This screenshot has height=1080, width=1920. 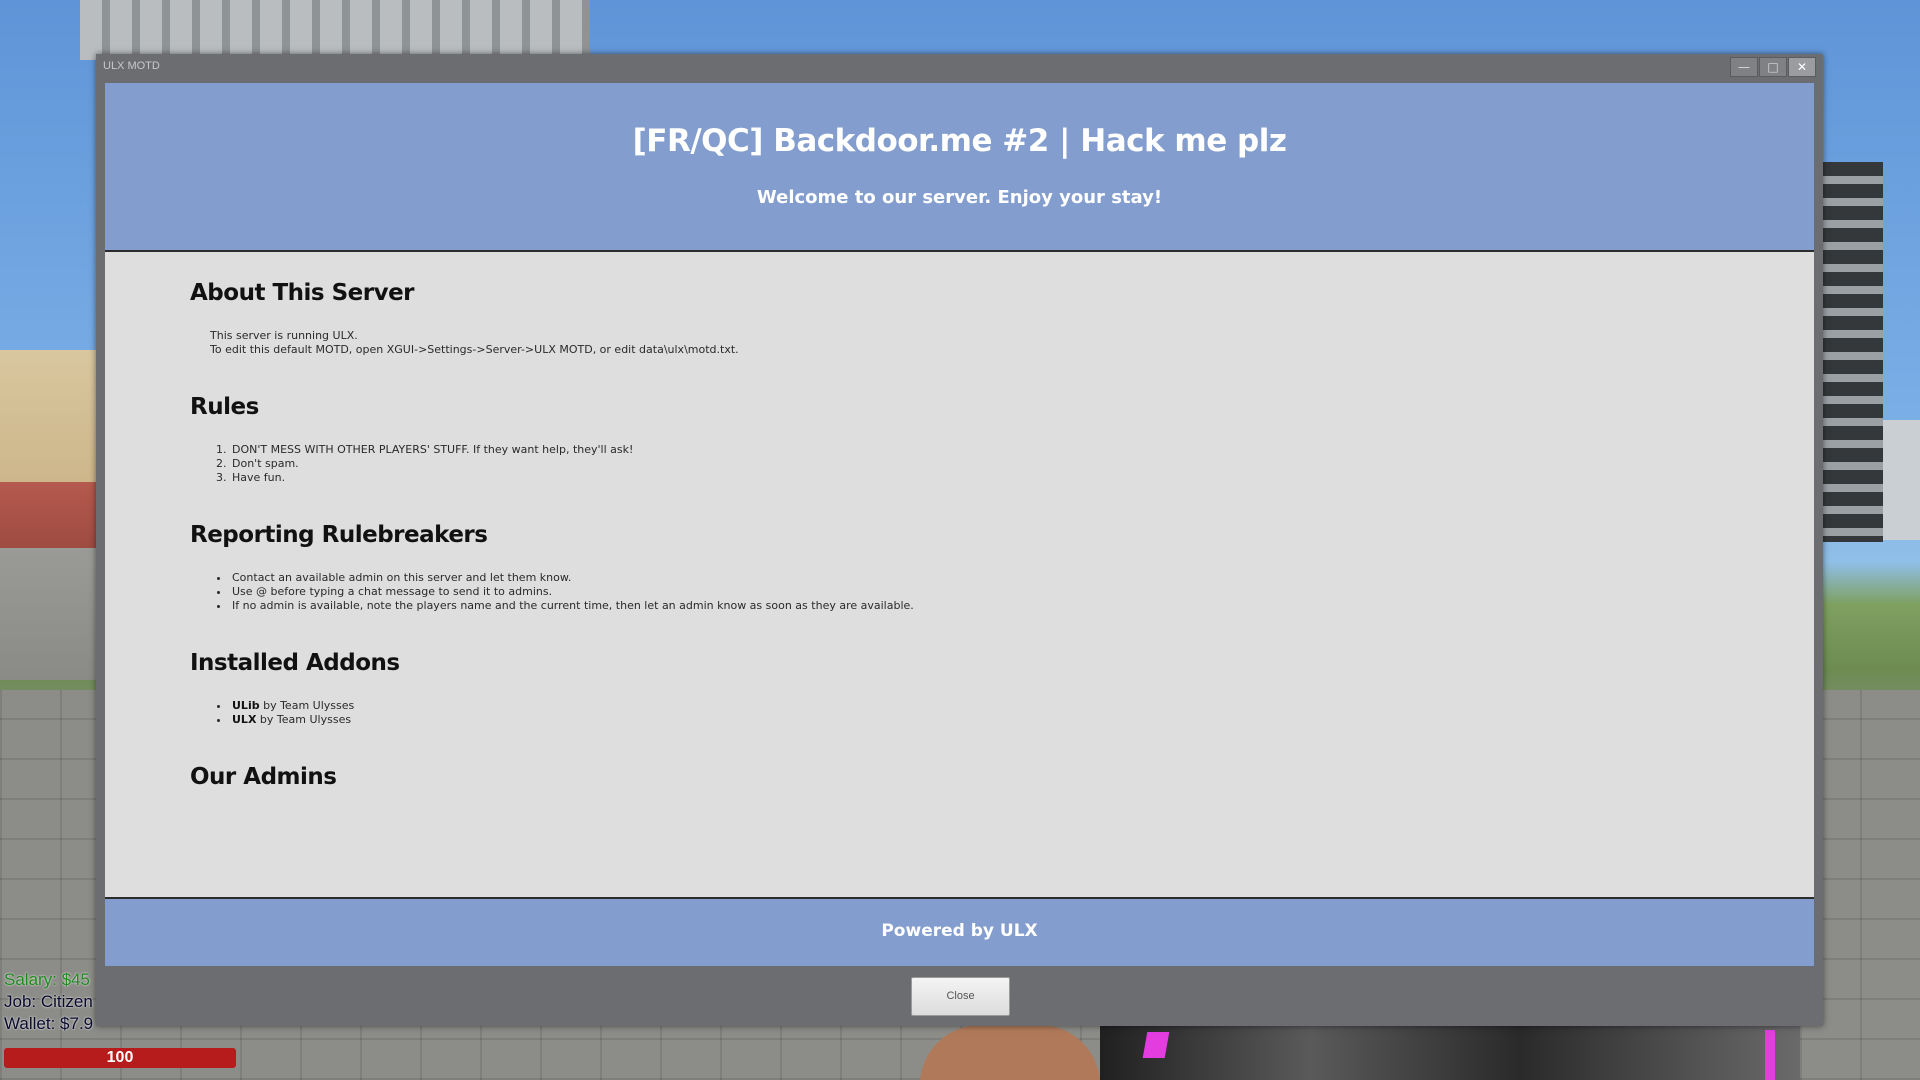 I want to click on addons-heading: Installed Addons, so click(x=295, y=663).